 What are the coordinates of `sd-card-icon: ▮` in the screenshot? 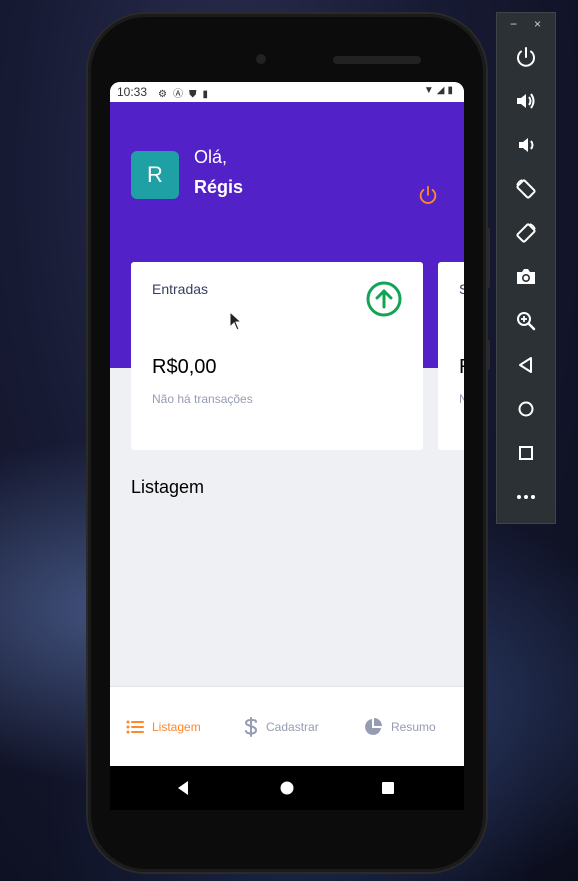 It's located at (208, 94).